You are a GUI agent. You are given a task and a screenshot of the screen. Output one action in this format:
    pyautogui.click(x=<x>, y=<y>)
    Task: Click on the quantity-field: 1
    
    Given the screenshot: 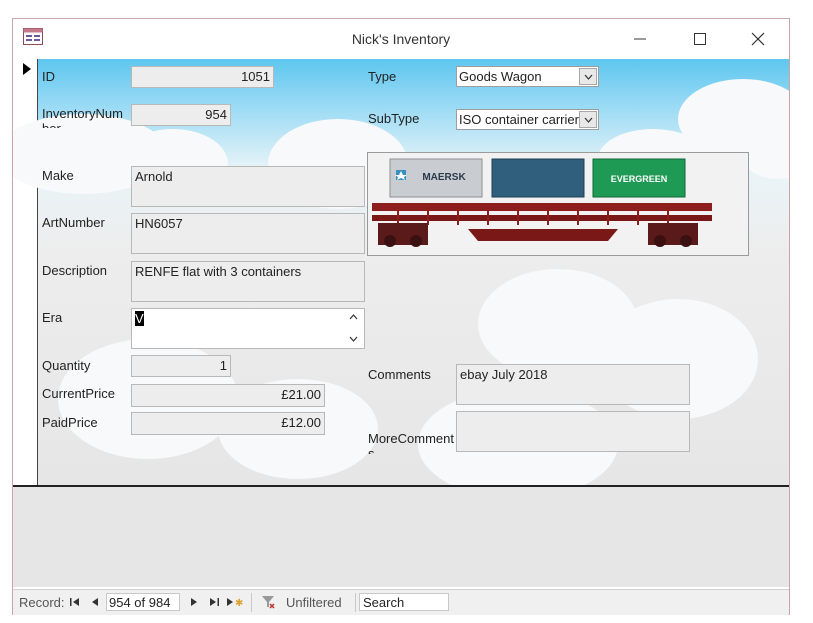 What is the action you would take?
    pyautogui.click(x=181, y=366)
    